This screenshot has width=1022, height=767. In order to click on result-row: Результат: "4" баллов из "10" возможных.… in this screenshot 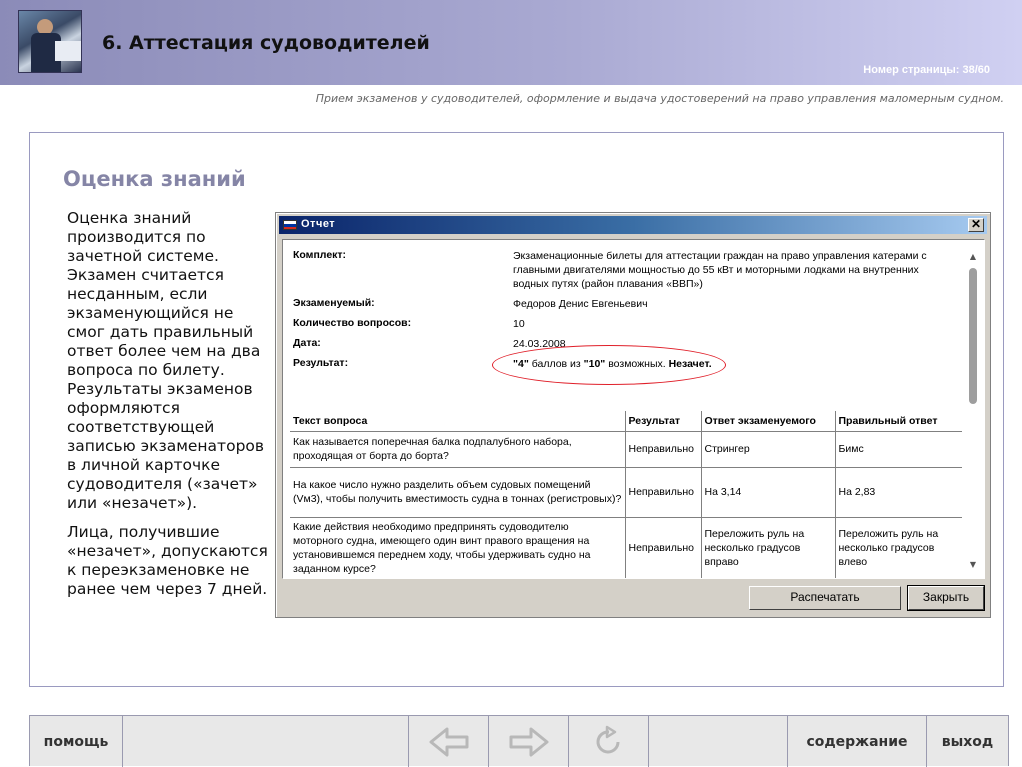, I will do `click(502, 363)`.